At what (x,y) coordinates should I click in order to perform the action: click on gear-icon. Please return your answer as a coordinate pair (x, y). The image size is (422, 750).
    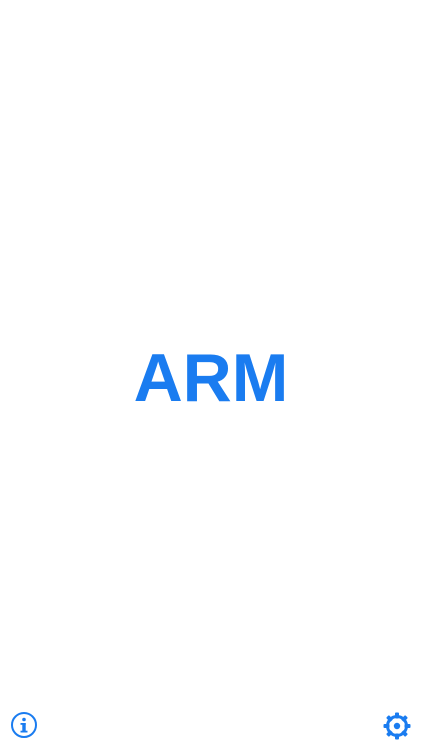
    Looking at the image, I should click on (397, 726).